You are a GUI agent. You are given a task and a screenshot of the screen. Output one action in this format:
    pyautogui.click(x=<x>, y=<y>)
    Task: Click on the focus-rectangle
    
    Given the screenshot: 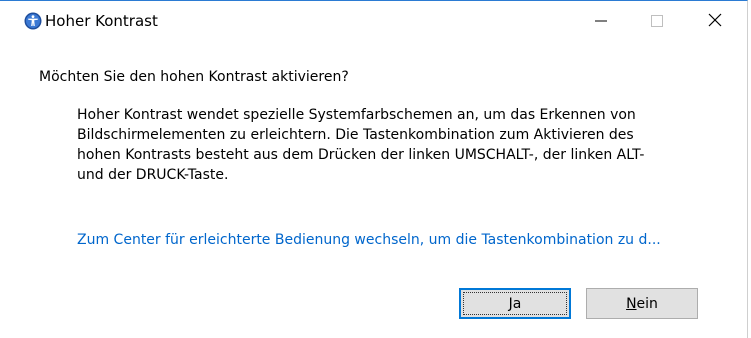 What is the action you would take?
    pyautogui.click(x=515, y=303)
    